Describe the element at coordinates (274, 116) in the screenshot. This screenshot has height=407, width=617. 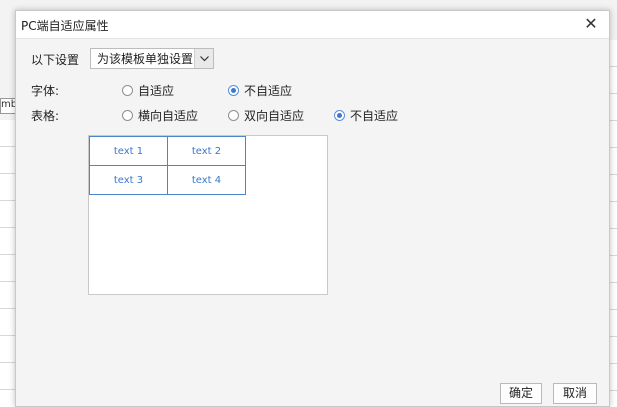
I see `radio-label: 双向自适应` at that location.